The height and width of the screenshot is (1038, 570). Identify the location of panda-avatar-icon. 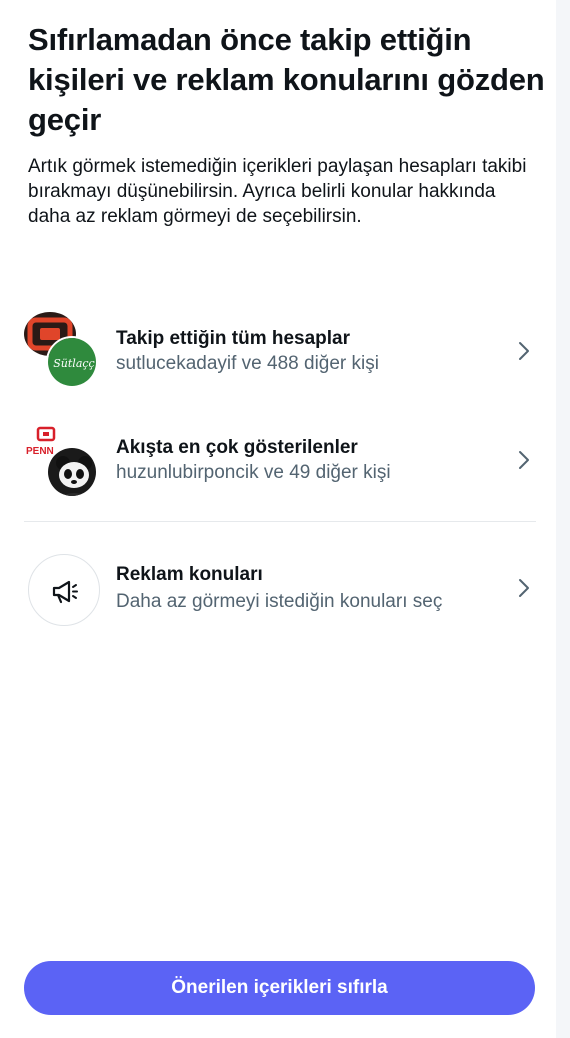
(72, 472).